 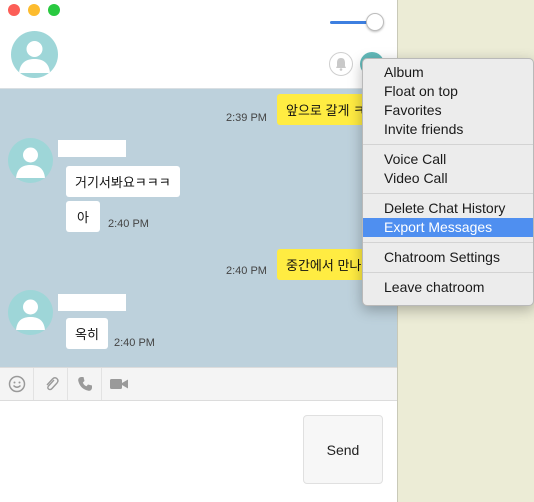 I want to click on message-time: 2:39 PM, so click(x=246, y=118).